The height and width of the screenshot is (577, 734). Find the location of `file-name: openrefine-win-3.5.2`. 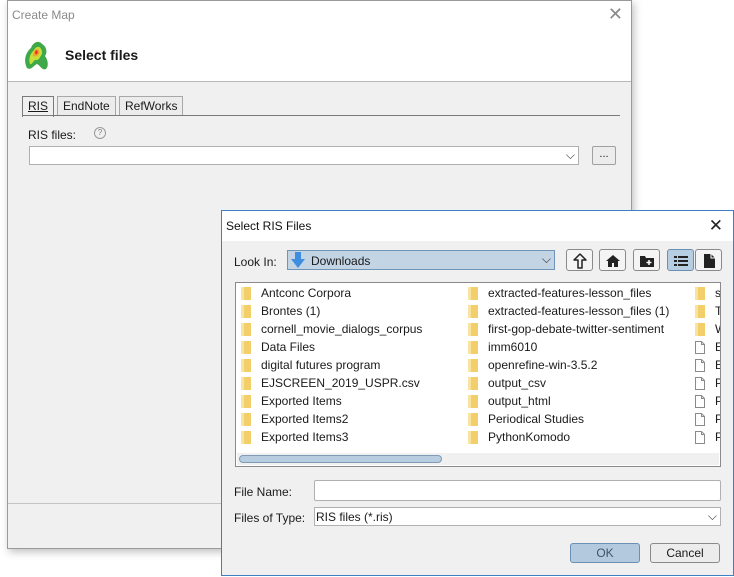

file-name: openrefine-win-3.5.2 is located at coordinates (543, 365).